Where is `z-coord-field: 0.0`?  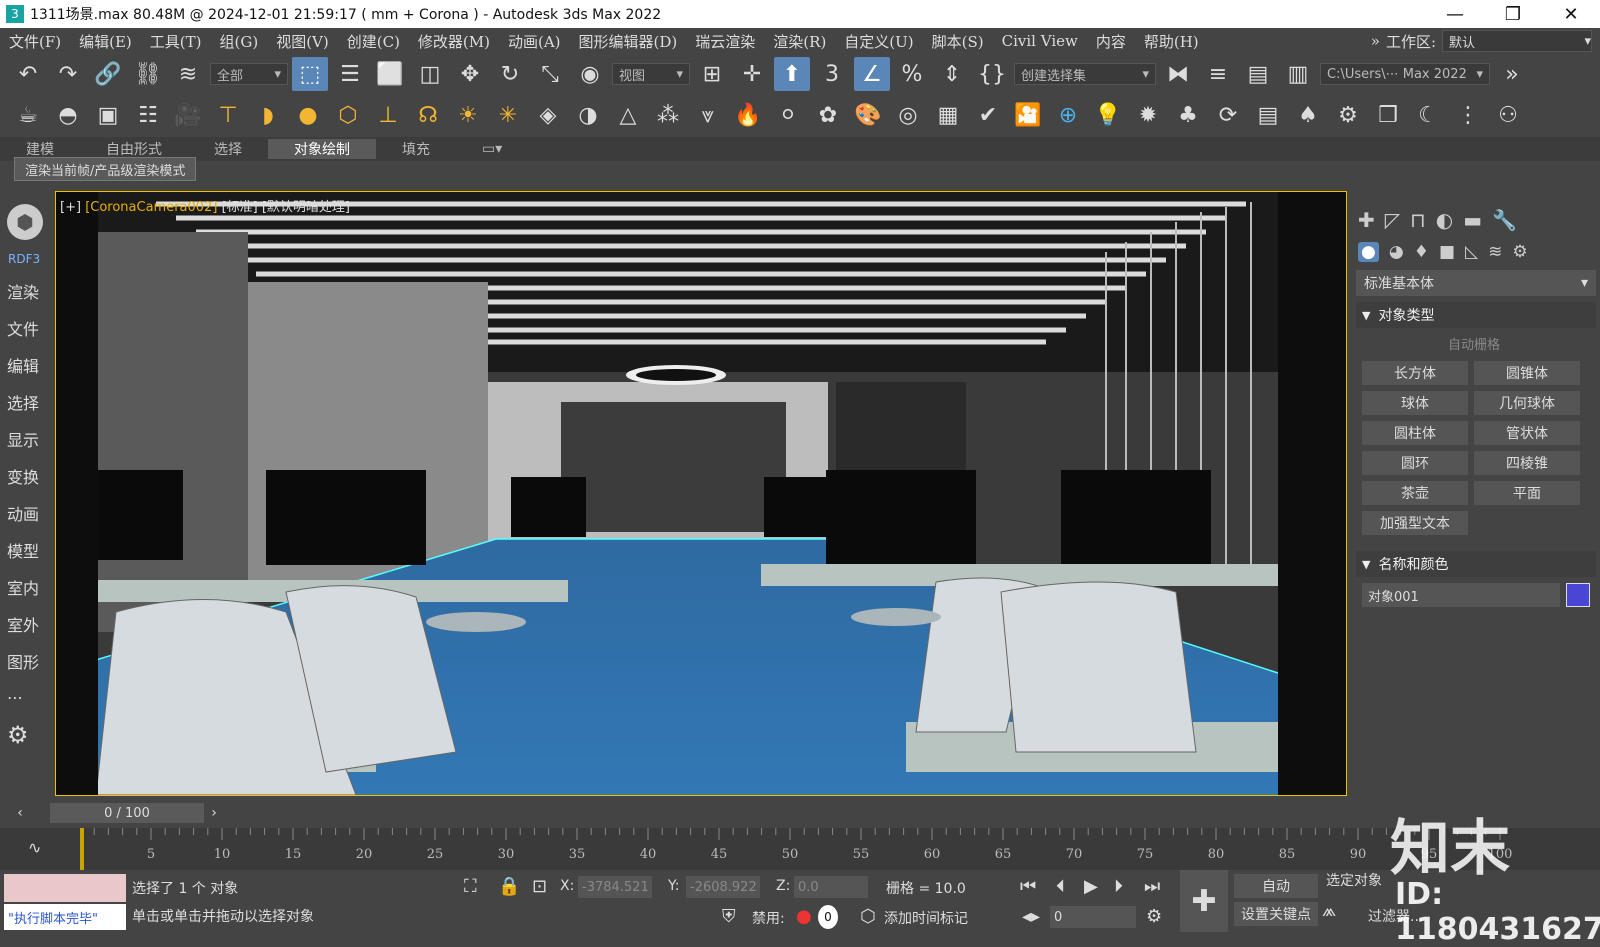
z-coord-field: 0.0 is located at coordinates (831, 887).